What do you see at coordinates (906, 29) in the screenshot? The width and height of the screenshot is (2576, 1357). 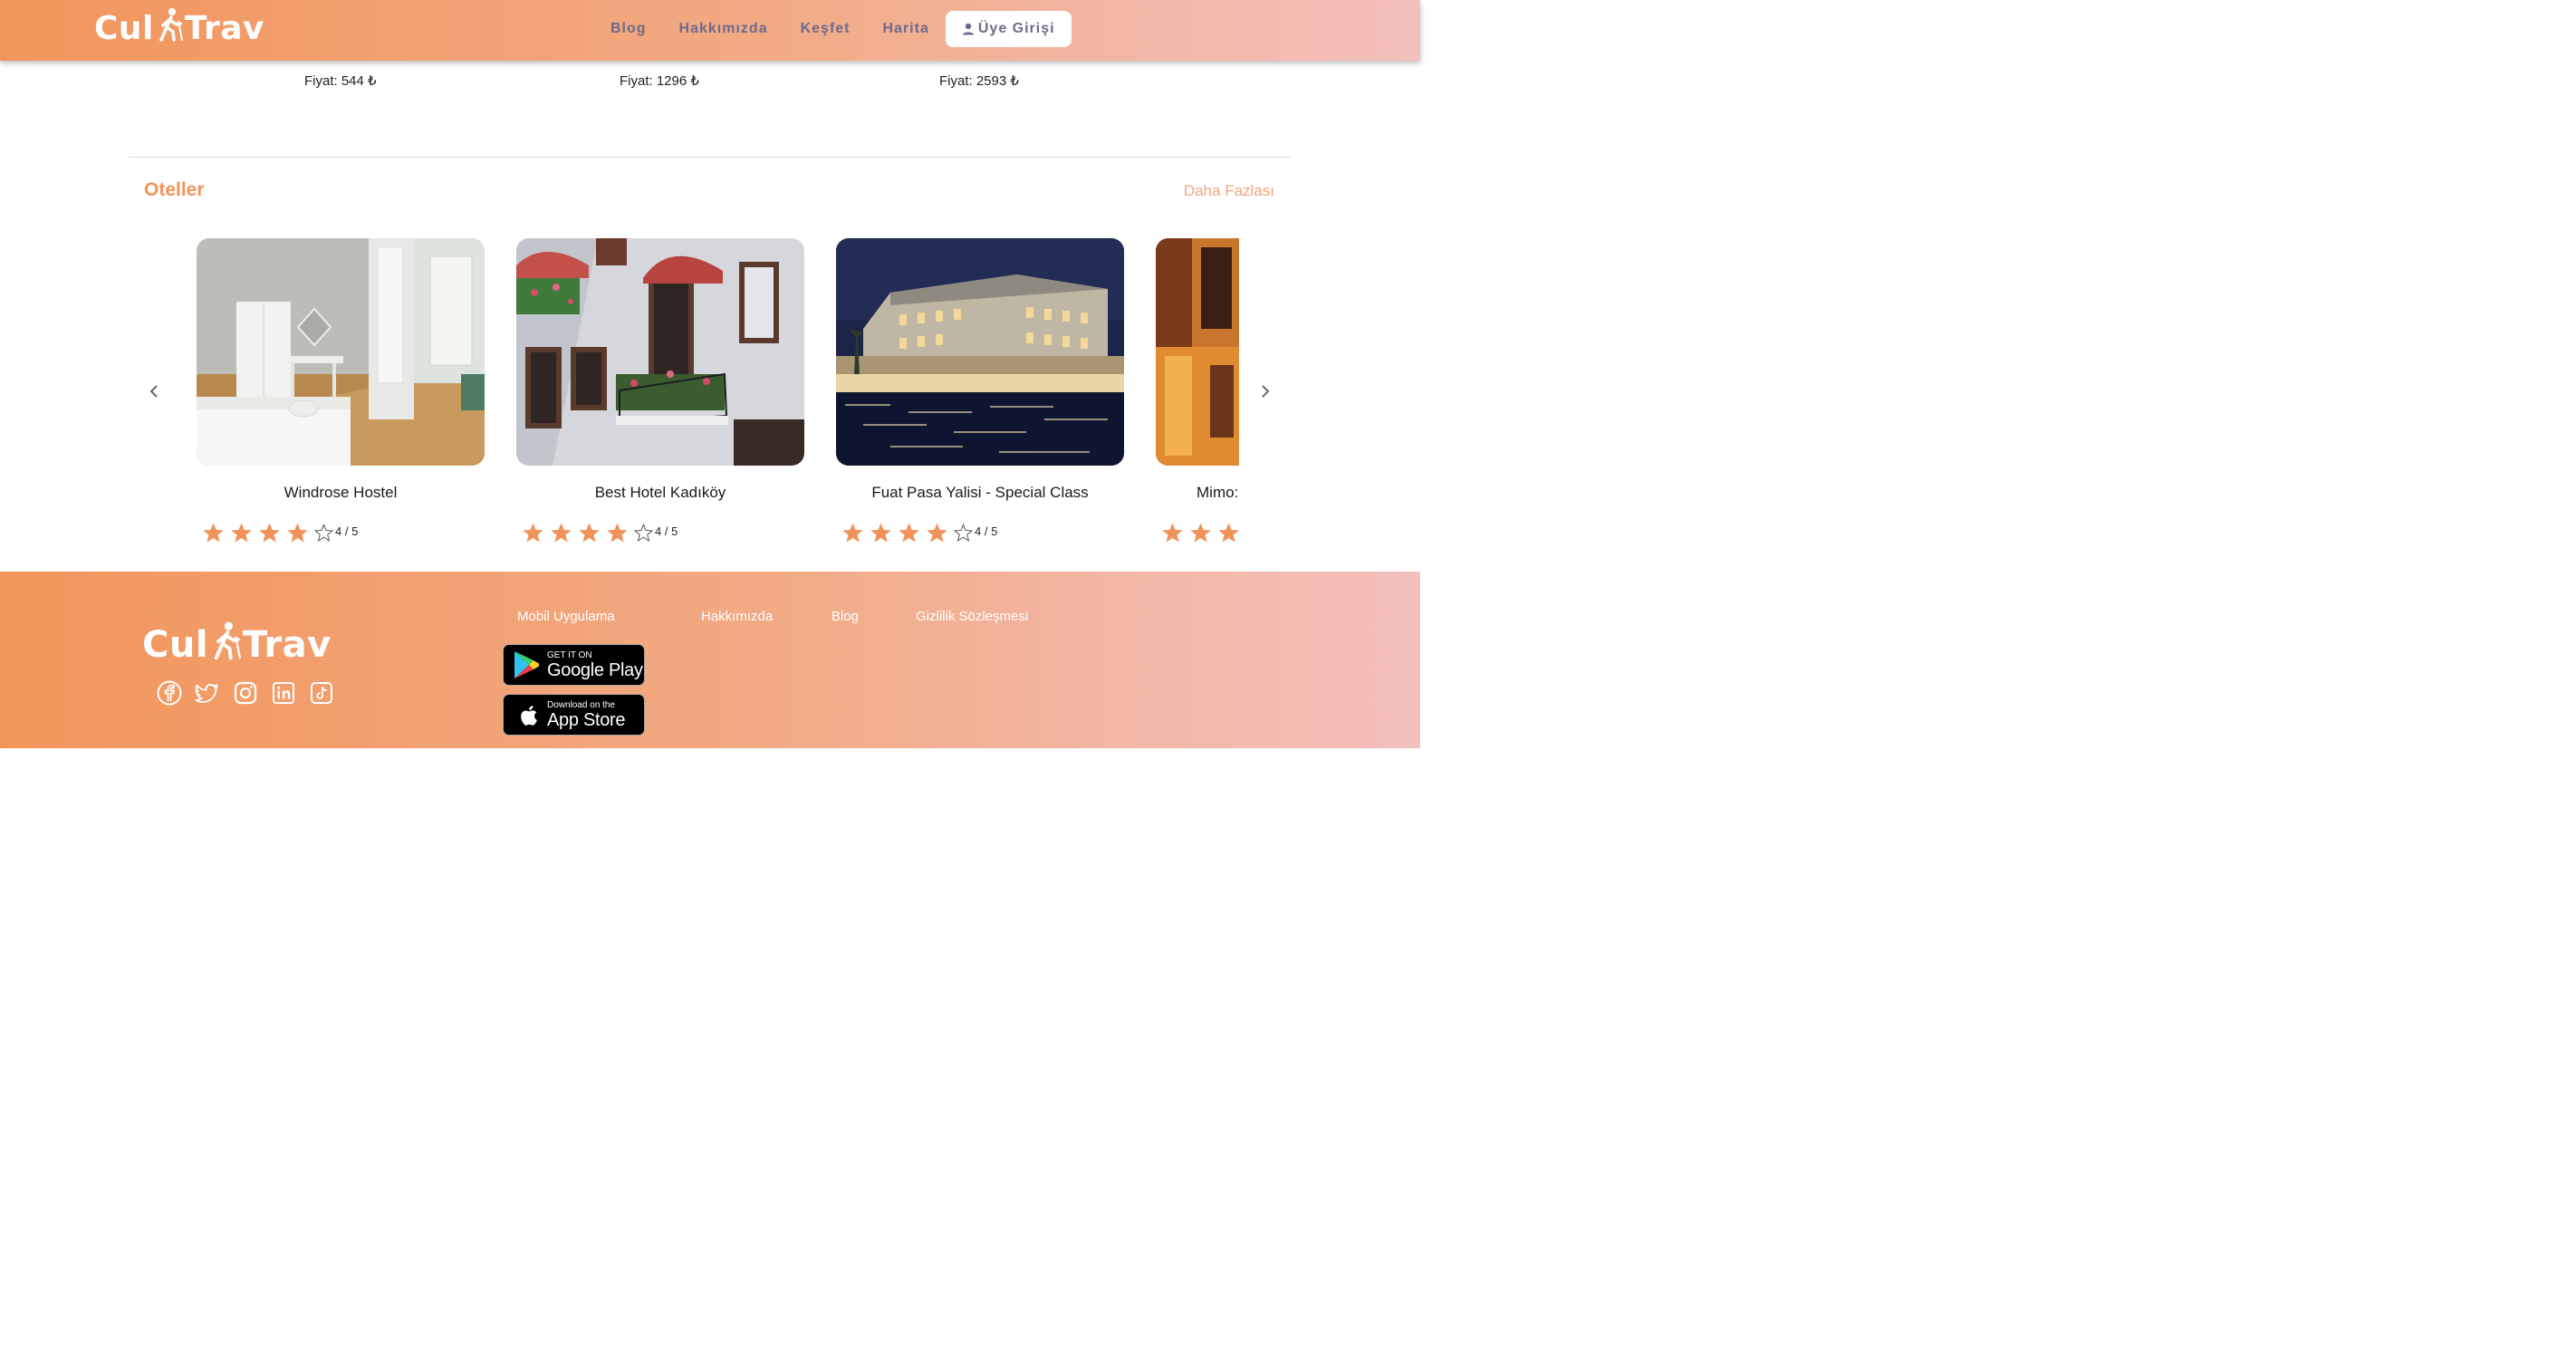 I see `nav-map: Harita` at bounding box center [906, 29].